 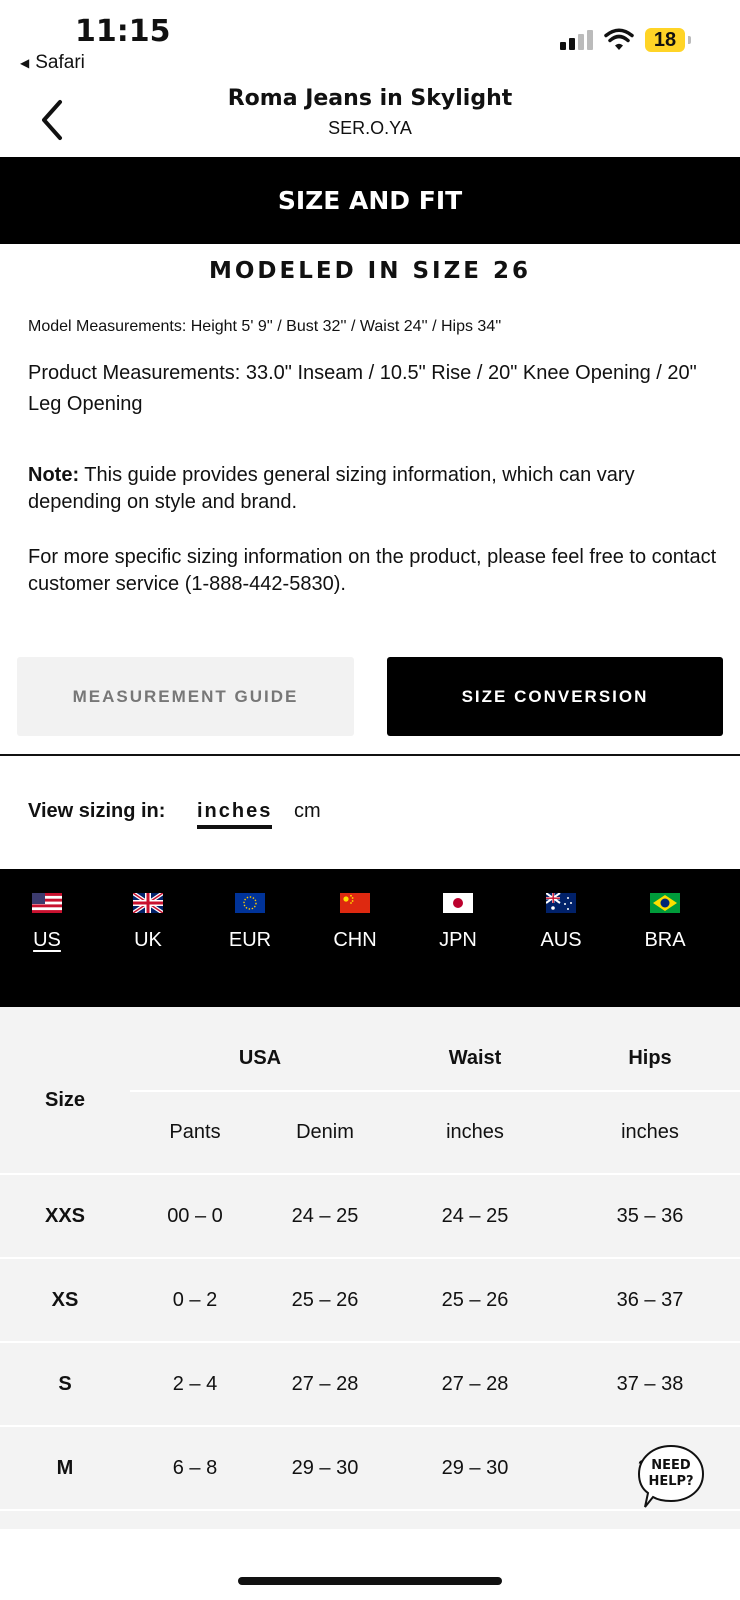 What do you see at coordinates (665, 903) in the screenshot?
I see `brazil-flag-icon` at bounding box center [665, 903].